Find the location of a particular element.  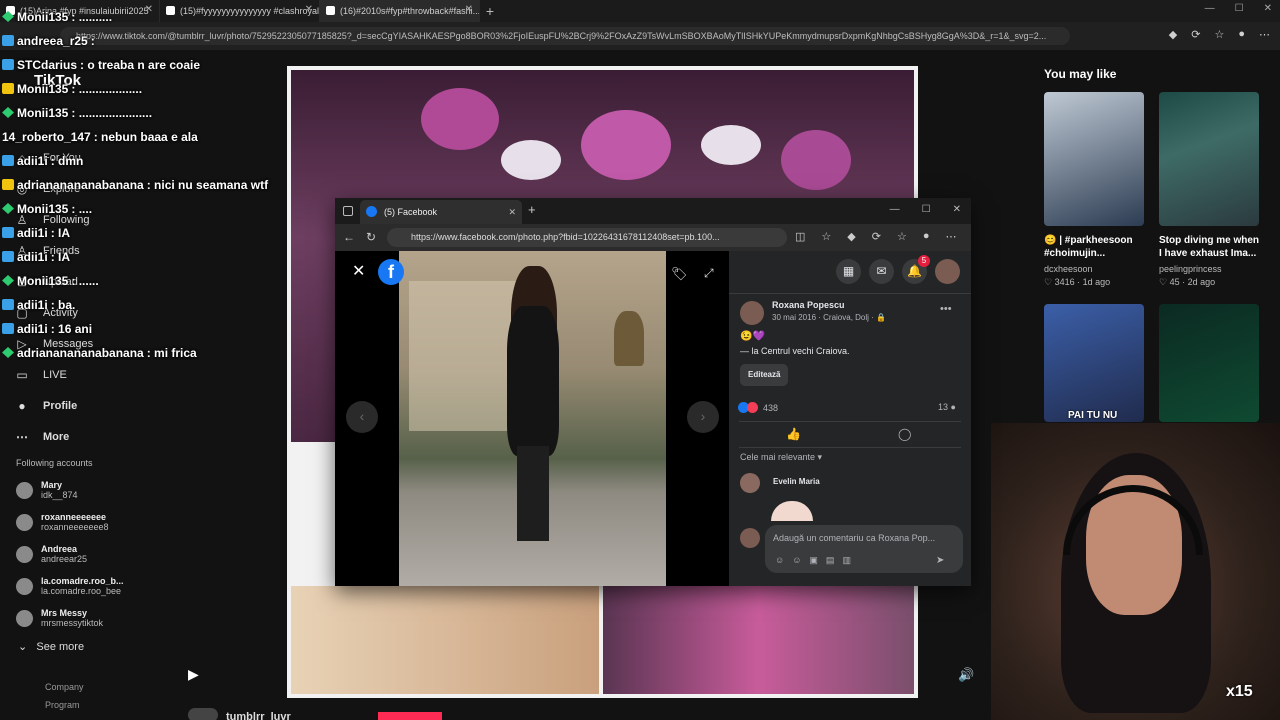

expand-icon: ⤢ is located at coordinates (709, 273).